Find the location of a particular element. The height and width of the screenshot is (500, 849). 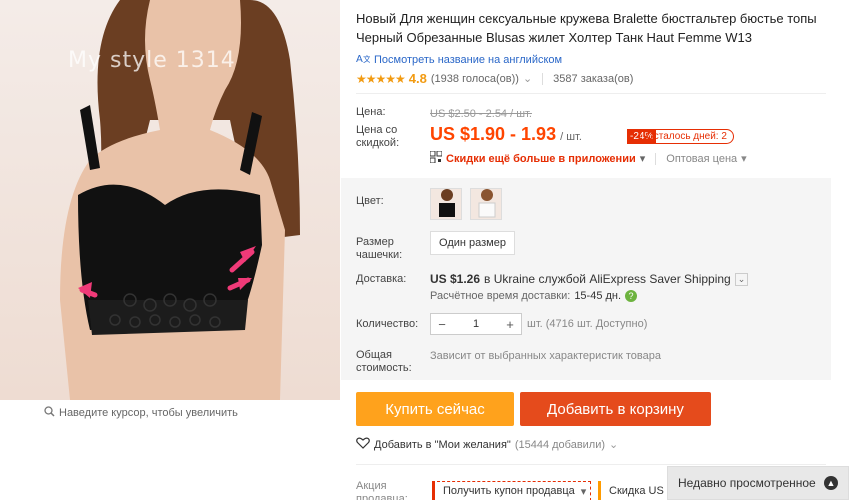

app-discount-link: Скидки ещё больше в приложении is located at coordinates (541, 159).